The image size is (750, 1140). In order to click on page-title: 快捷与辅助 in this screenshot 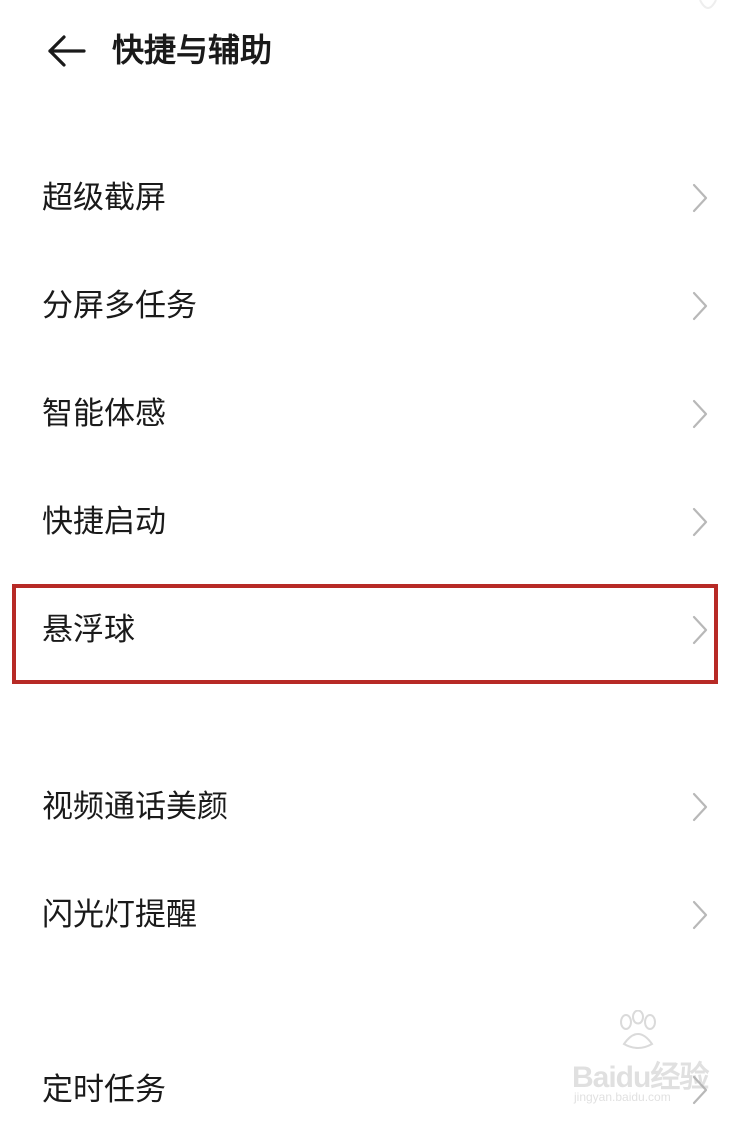, I will do `click(192, 50)`.